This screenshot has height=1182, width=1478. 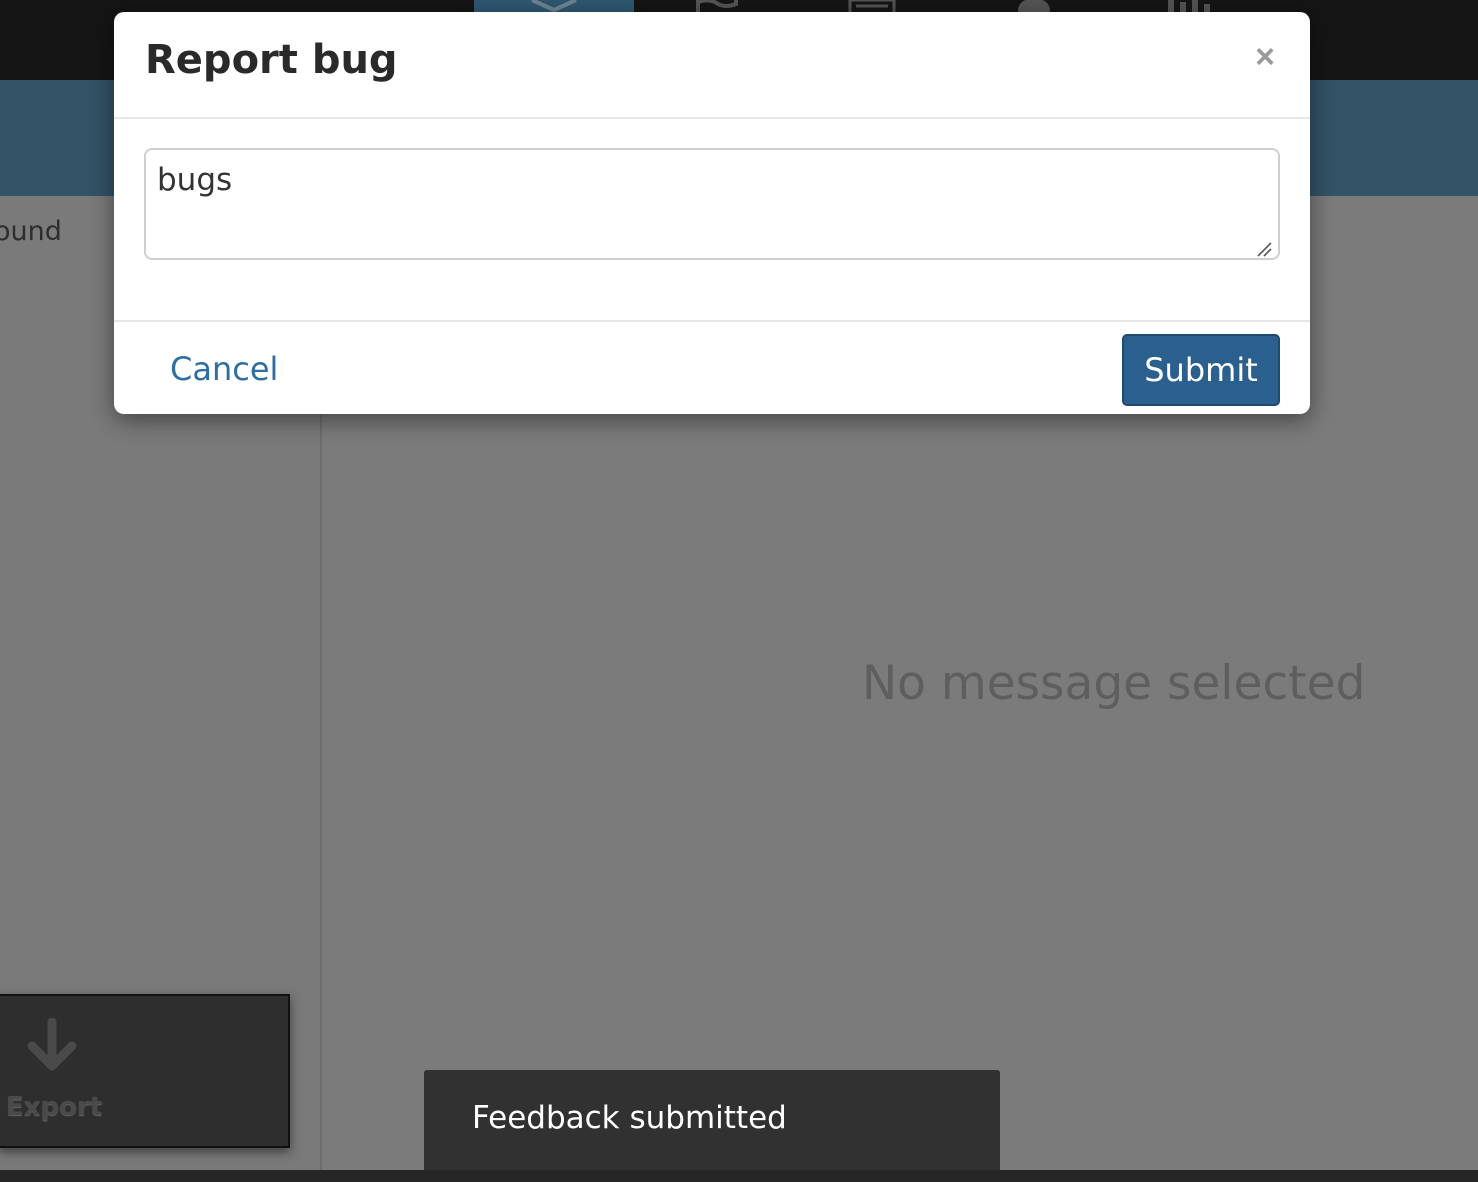 I want to click on toast-message: Feedback submitted, so click(x=629, y=1118).